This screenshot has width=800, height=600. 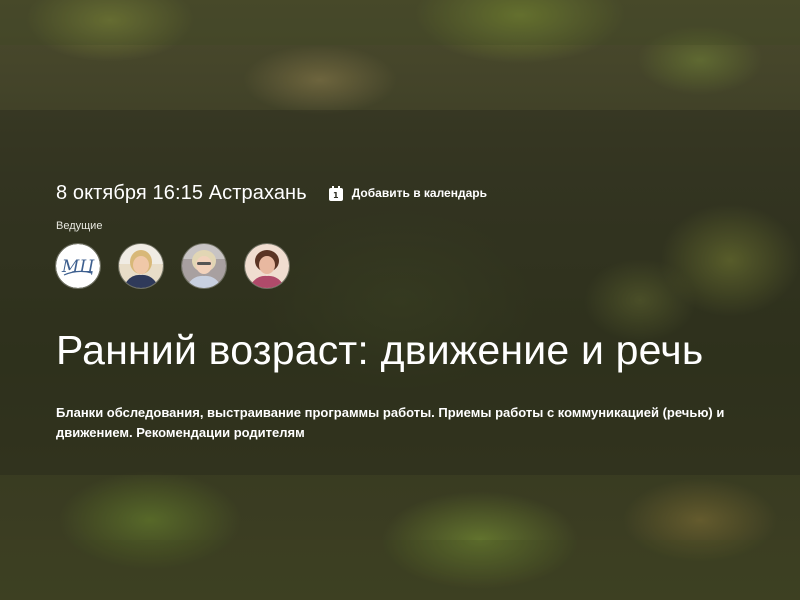 What do you see at coordinates (419, 193) in the screenshot?
I see `add-to-calendar-label: Добавить в календарь` at bounding box center [419, 193].